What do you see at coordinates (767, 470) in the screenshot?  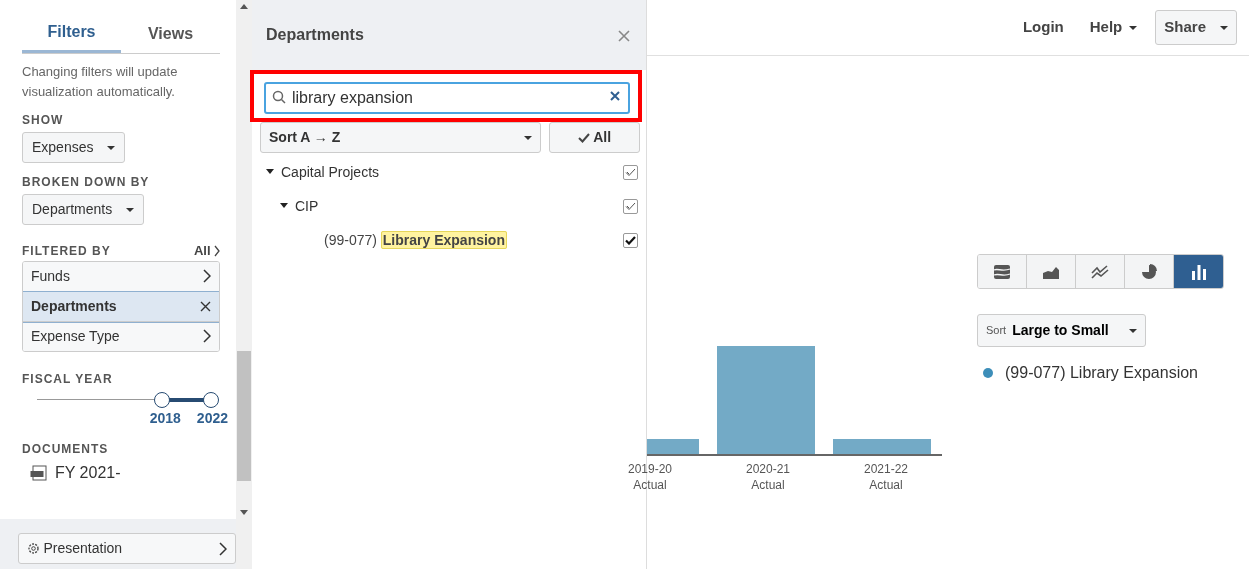 I see `axis-label: 2020-21` at bounding box center [767, 470].